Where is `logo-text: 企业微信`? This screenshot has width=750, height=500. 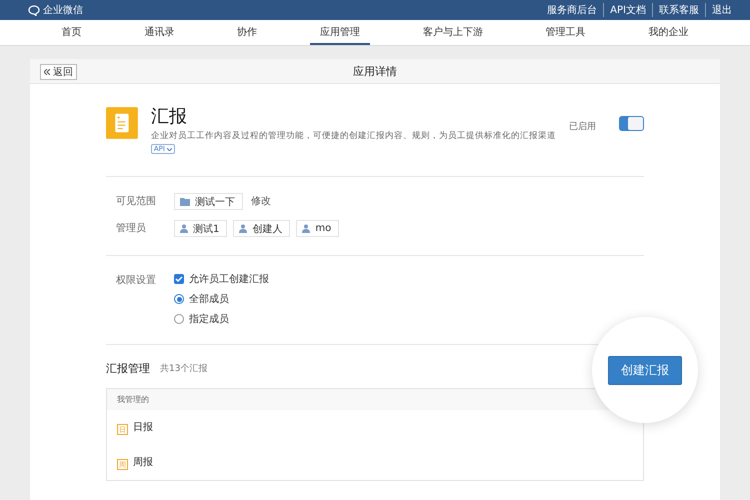
logo-text: 企业微信 is located at coordinates (63, 10).